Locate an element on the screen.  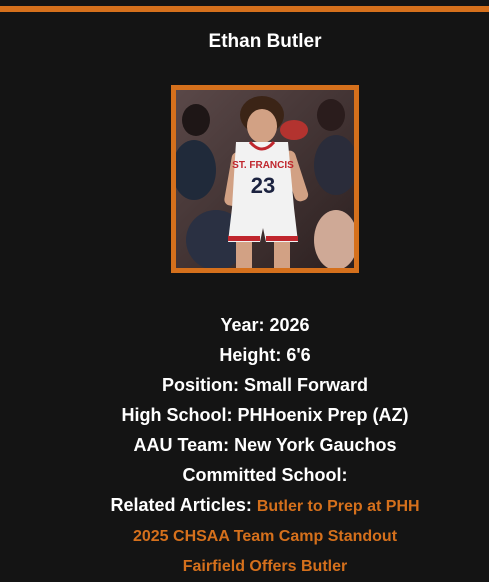
related-articles-label: Related Articles: is located at coordinates (181, 505).